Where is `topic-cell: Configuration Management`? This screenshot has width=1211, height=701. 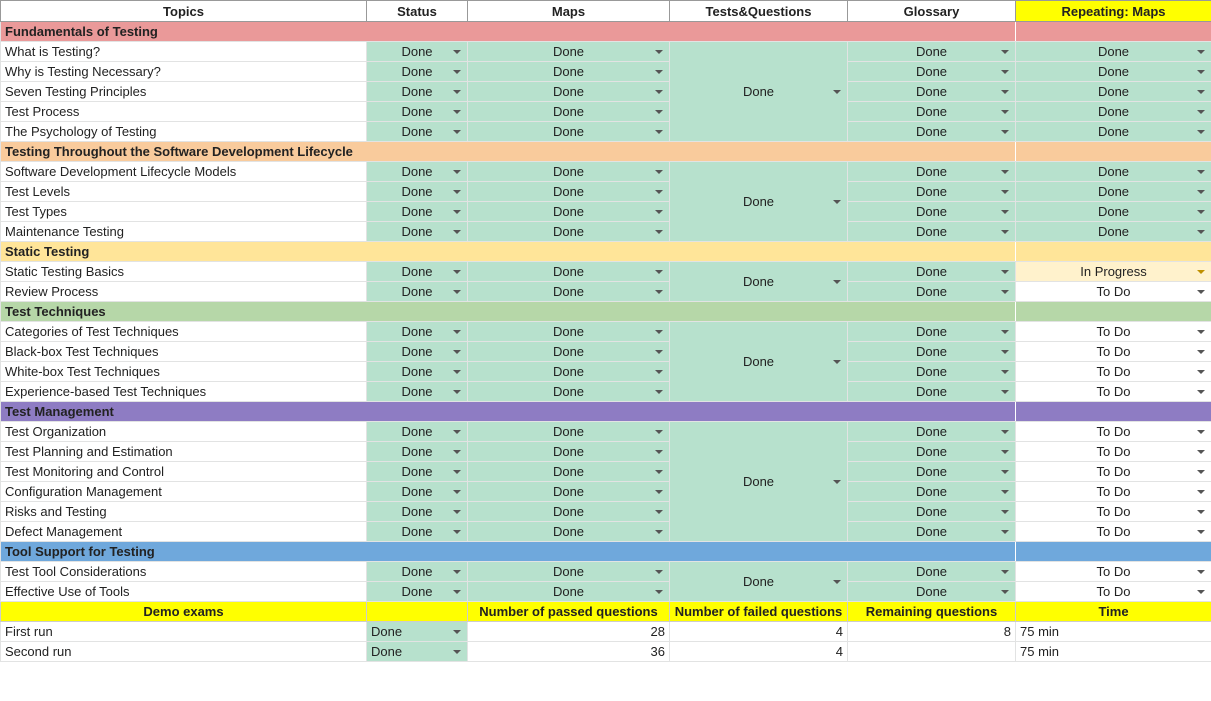
topic-cell: Configuration Management is located at coordinates (183, 491).